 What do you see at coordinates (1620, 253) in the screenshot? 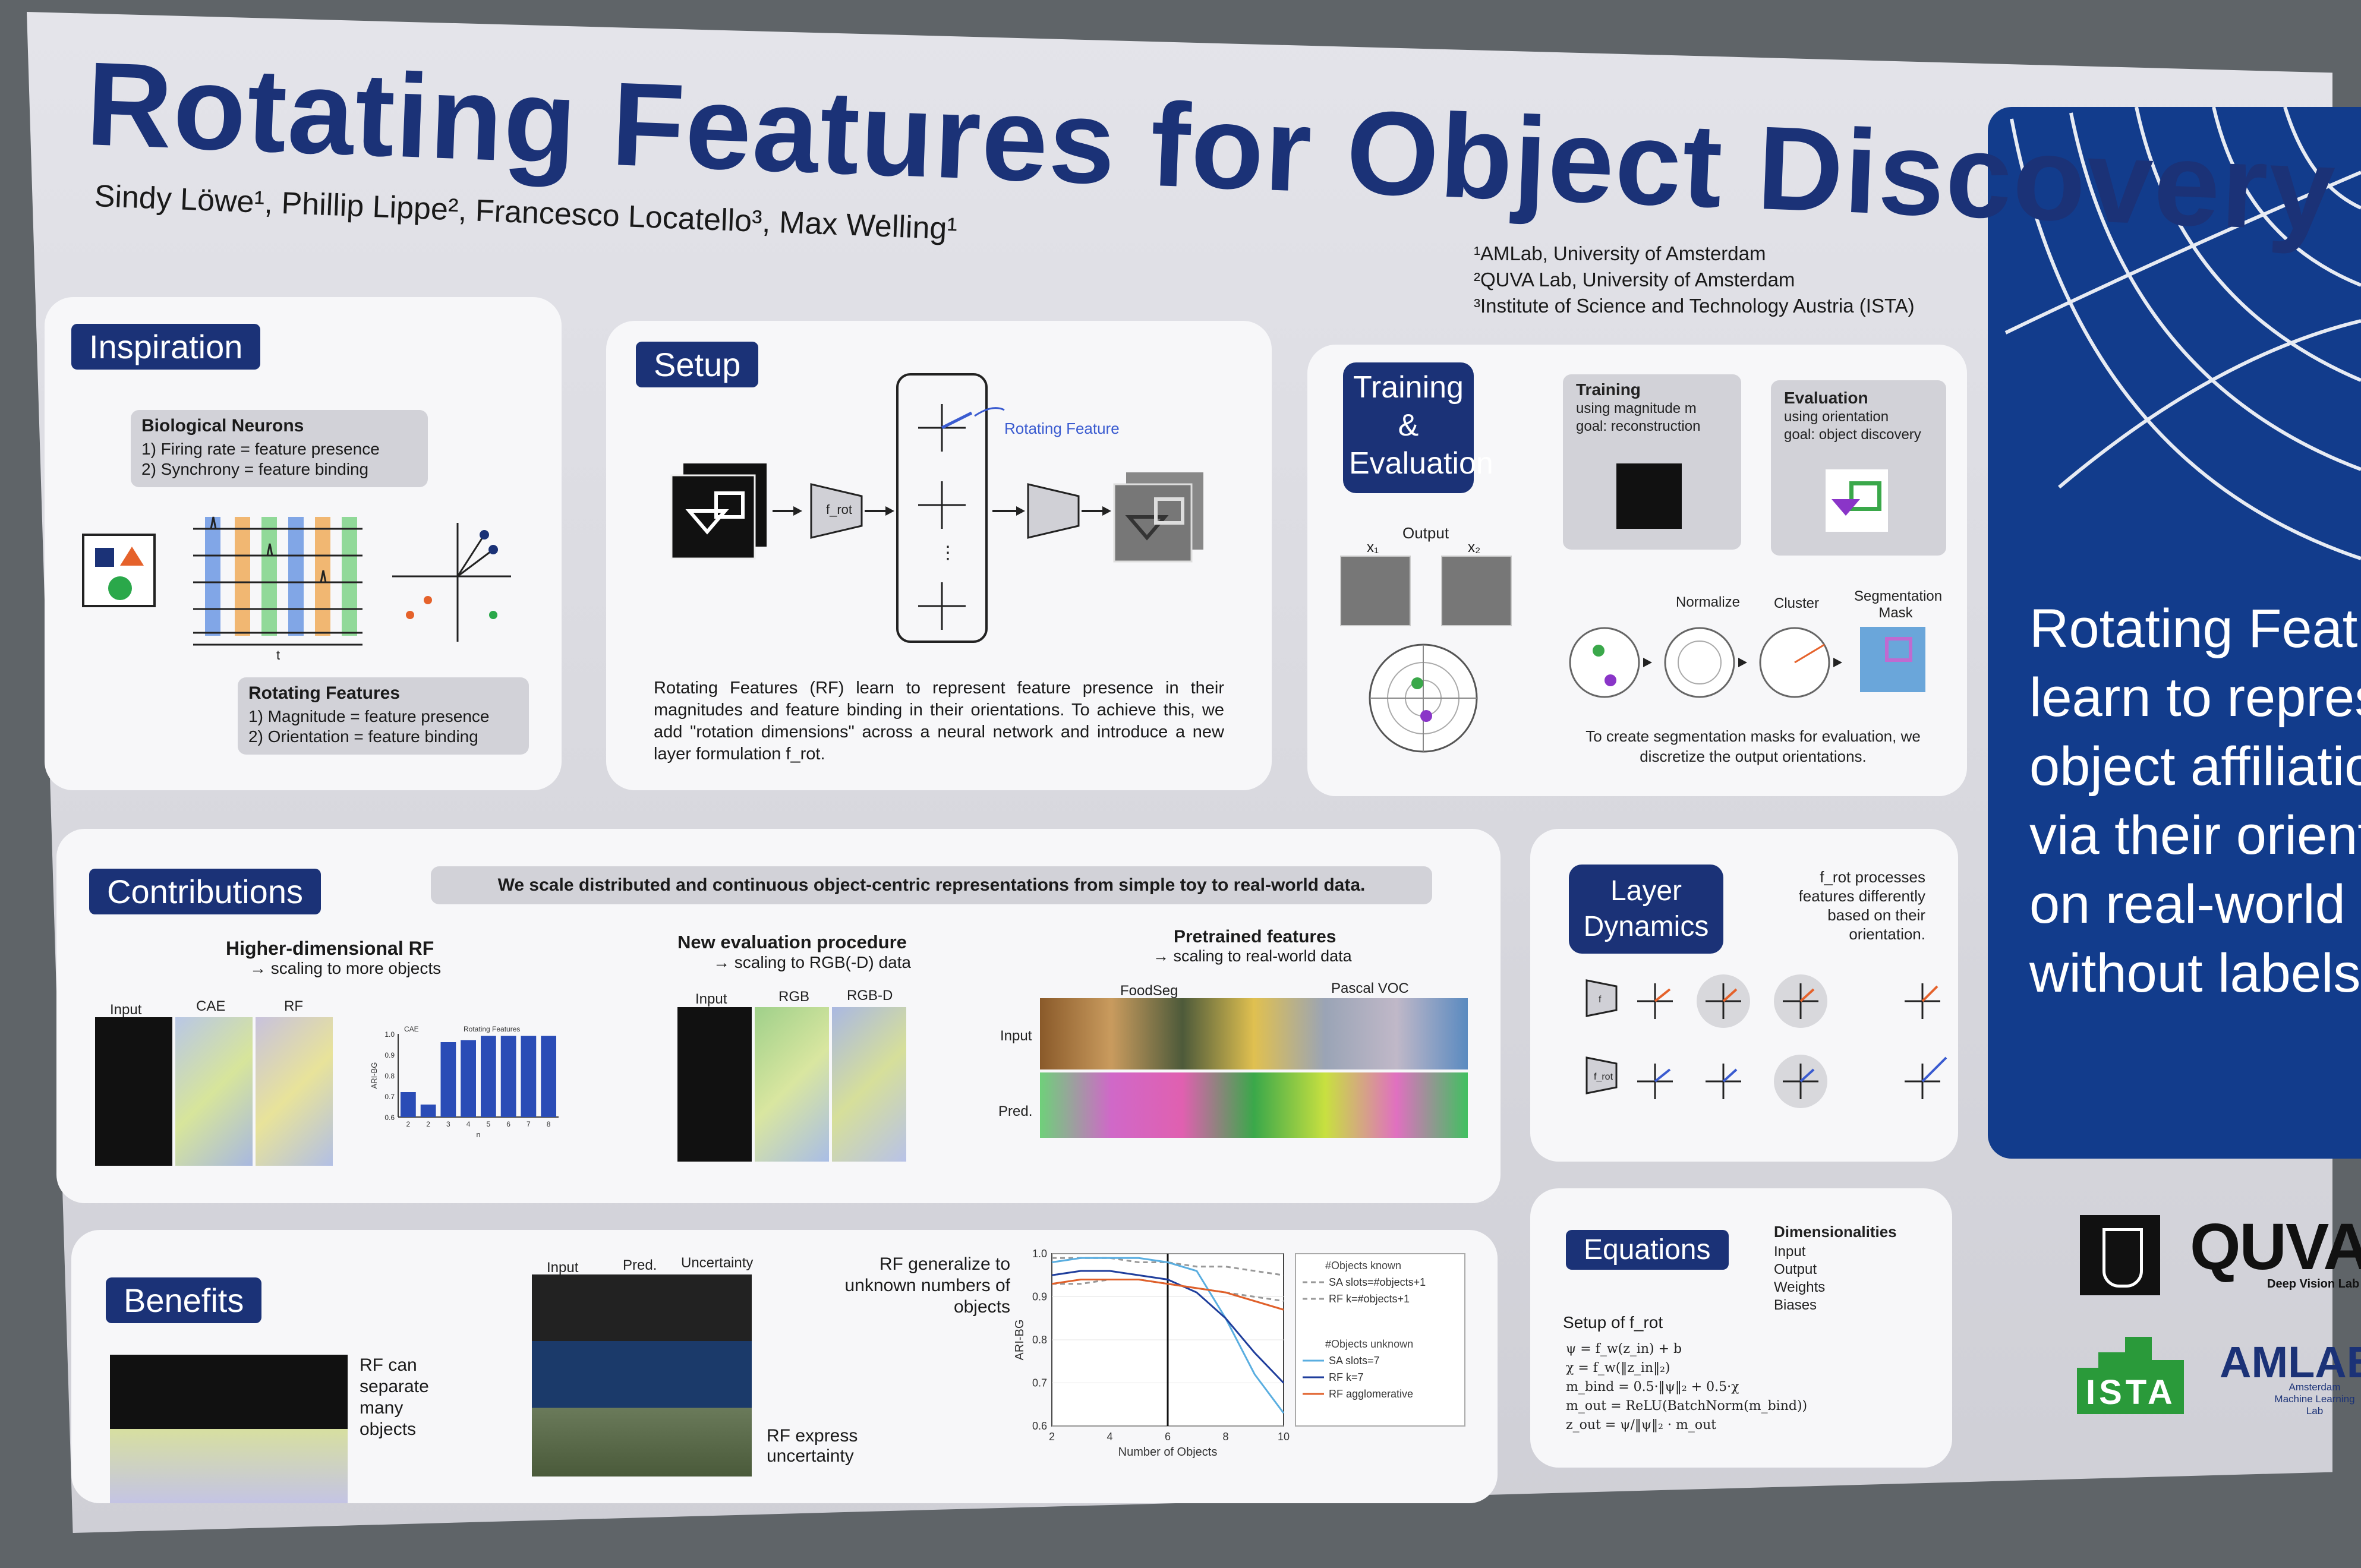
I see `affiliation: ¹AMLab, University of Amsterdam` at bounding box center [1620, 253].